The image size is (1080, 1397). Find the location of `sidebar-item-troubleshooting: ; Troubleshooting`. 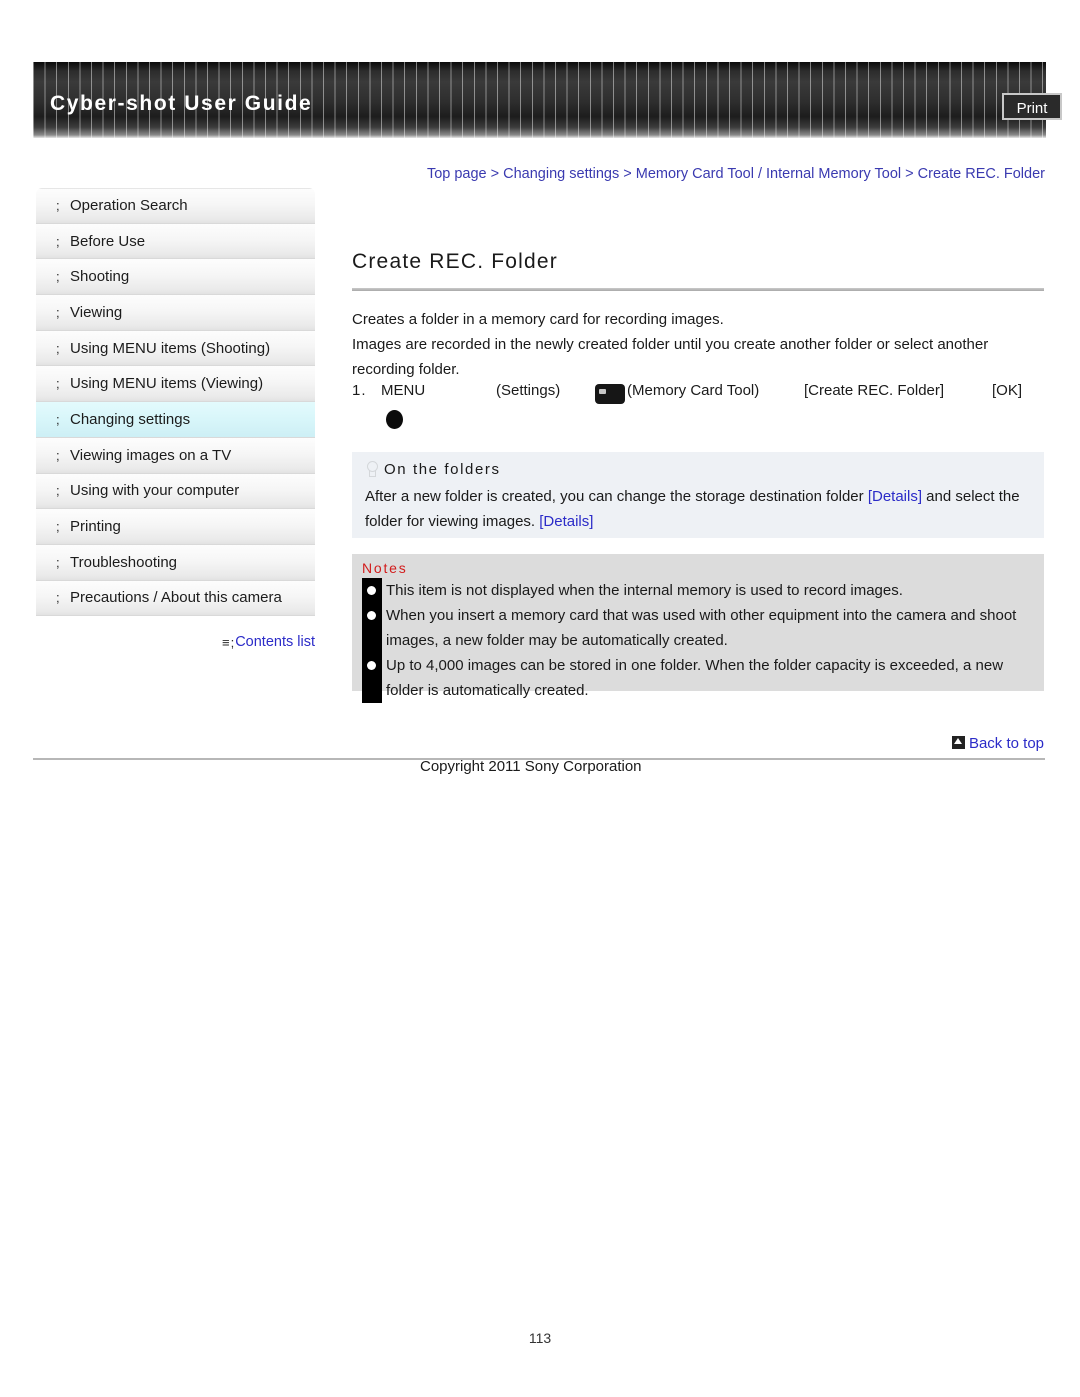

sidebar-item-troubleshooting: ; Troubleshooting is located at coordinates (175, 562).